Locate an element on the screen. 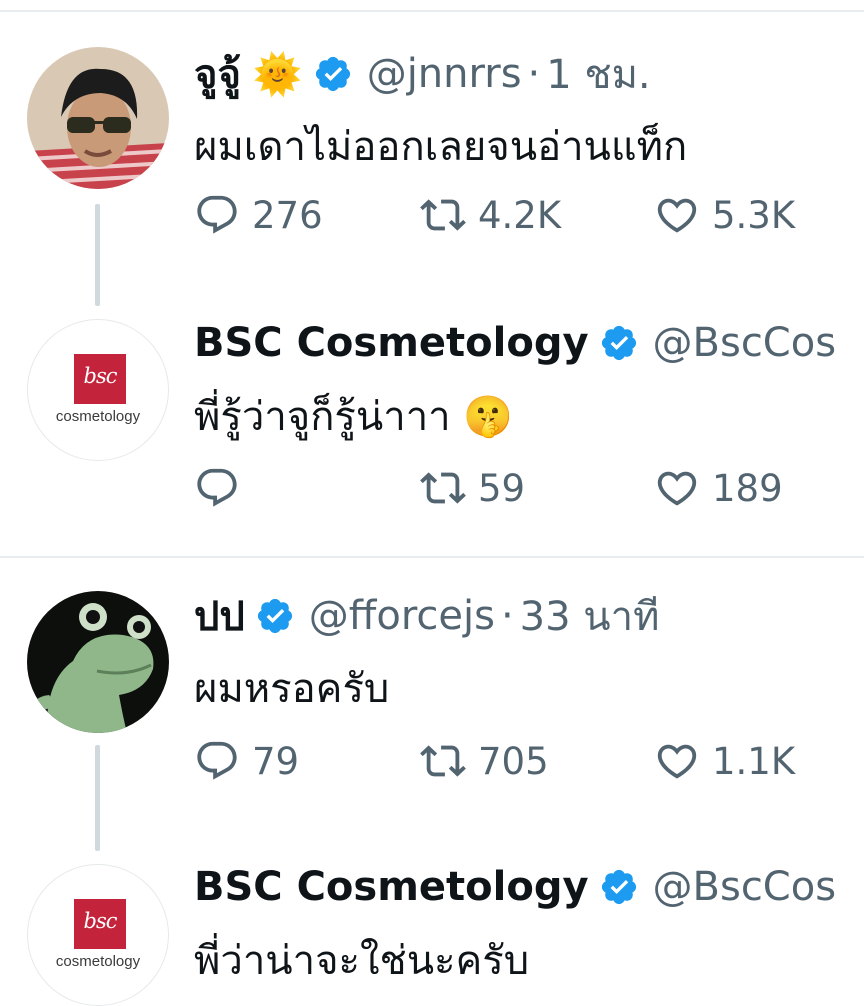 This screenshot has width=864, height=1006. tweet-text: พี่ว่าน่าจะใช่นะครับ is located at coordinates (362, 961).